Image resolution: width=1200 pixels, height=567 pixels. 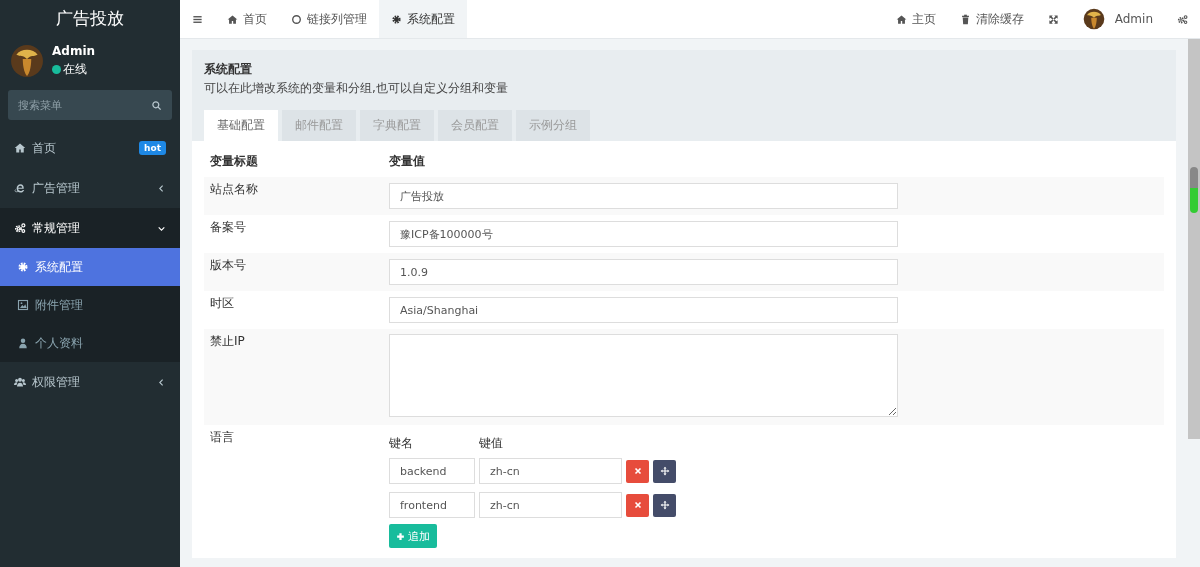 What do you see at coordinates (90, 382) in the screenshot?
I see `menu-item: 权限管理` at bounding box center [90, 382].